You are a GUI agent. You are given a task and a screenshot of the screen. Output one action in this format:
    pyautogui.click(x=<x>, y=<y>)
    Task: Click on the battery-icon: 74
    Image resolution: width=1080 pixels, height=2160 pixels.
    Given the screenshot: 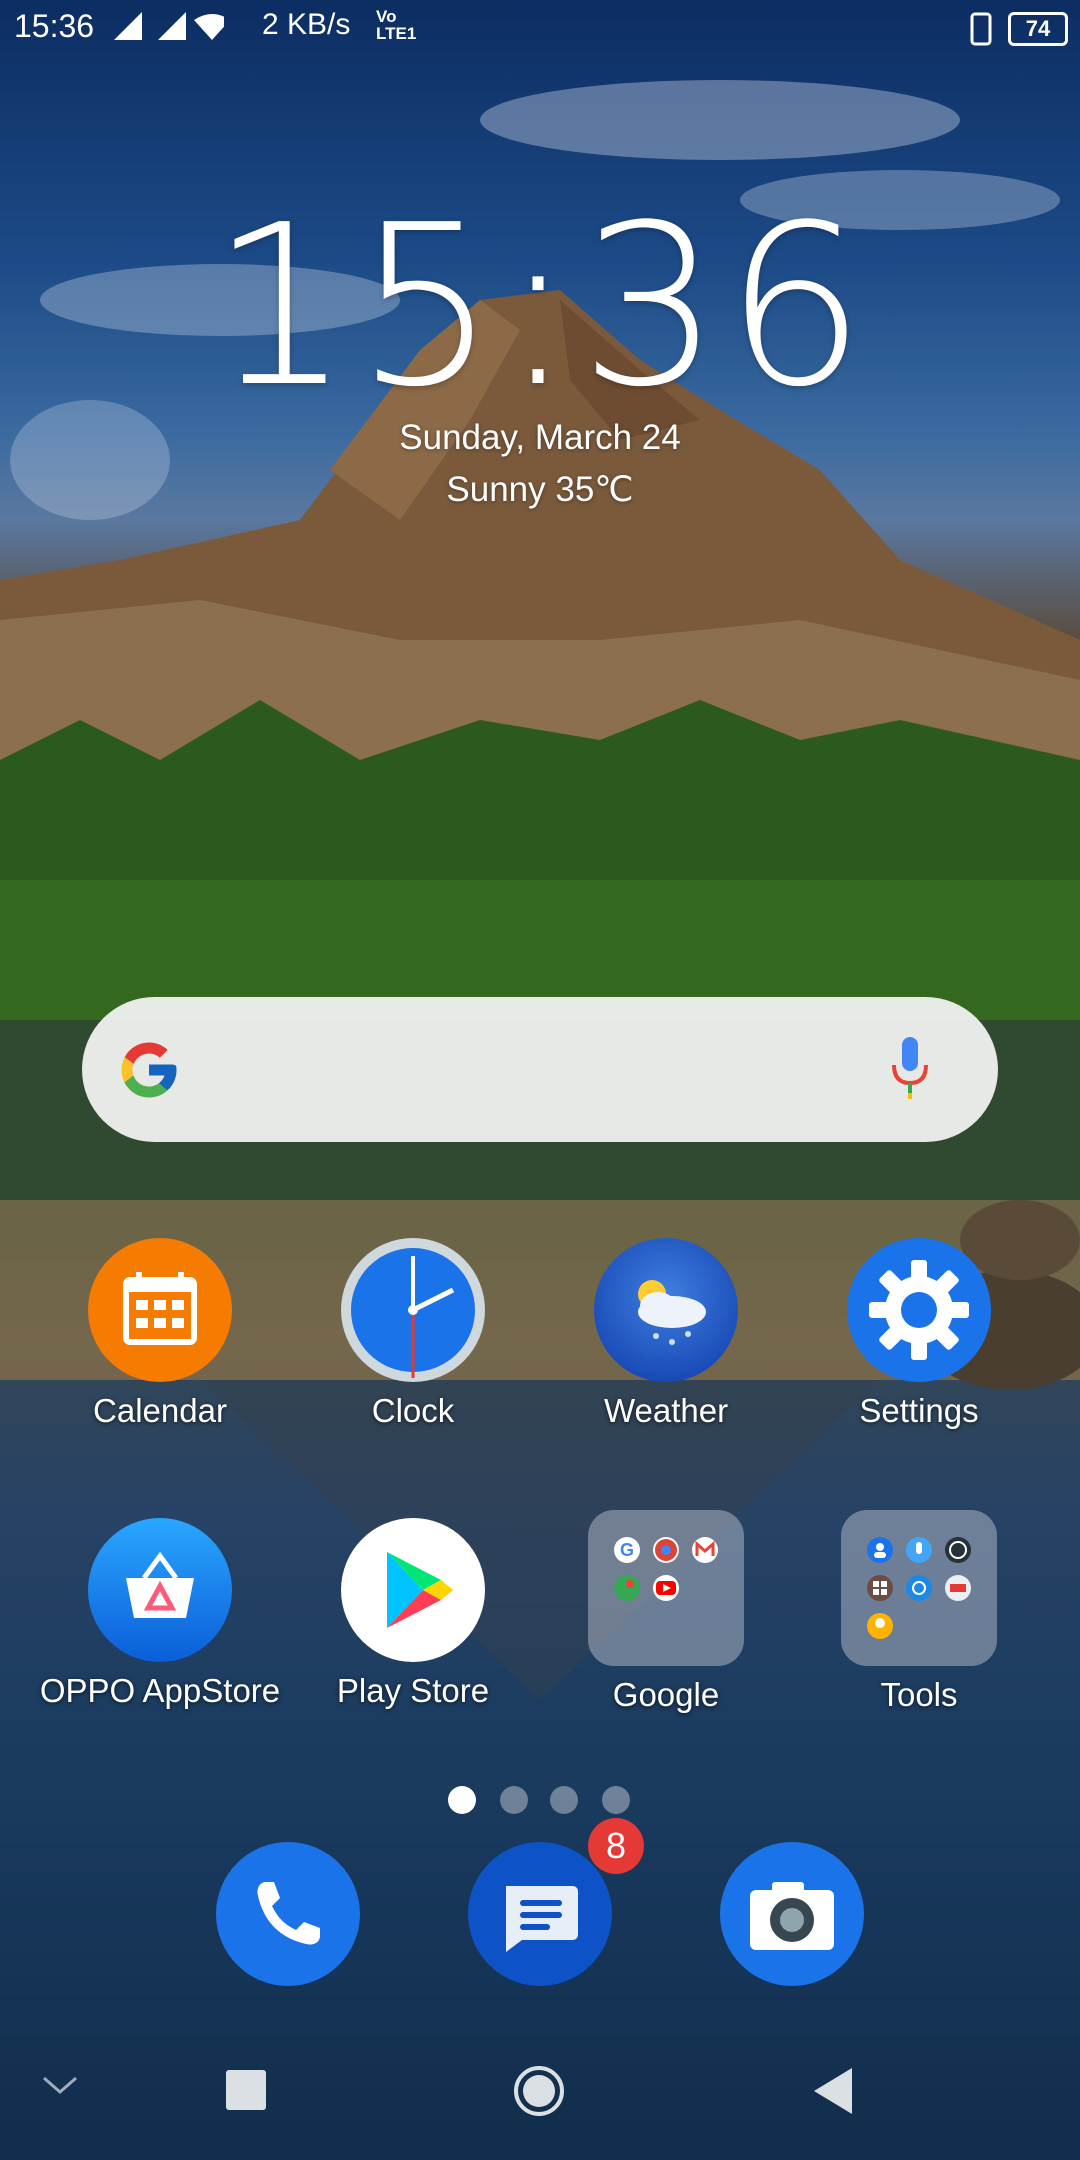 What is the action you would take?
    pyautogui.click(x=1038, y=29)
    